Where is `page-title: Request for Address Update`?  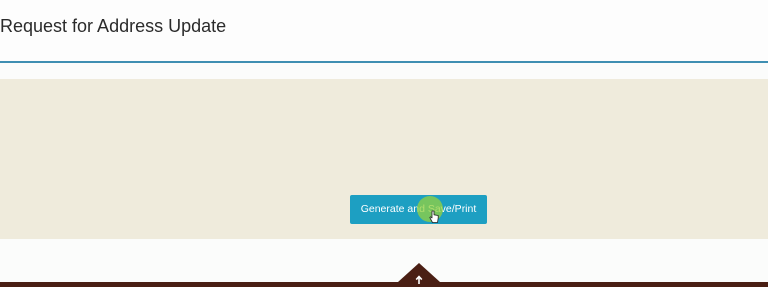
page-title: Request for Address Update is located at coordinates (113, 26).